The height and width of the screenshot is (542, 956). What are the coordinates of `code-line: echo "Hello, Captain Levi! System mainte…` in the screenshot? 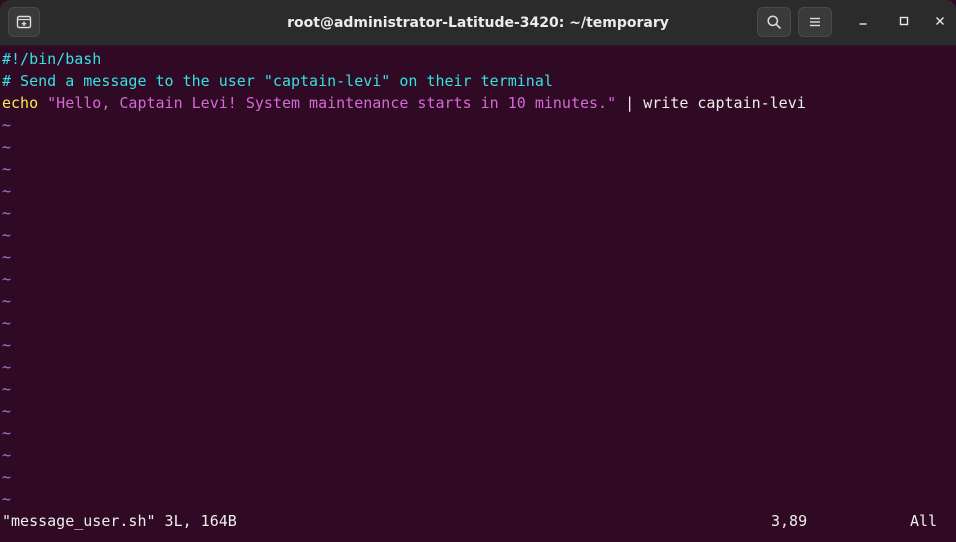 It's located at (404, 103).